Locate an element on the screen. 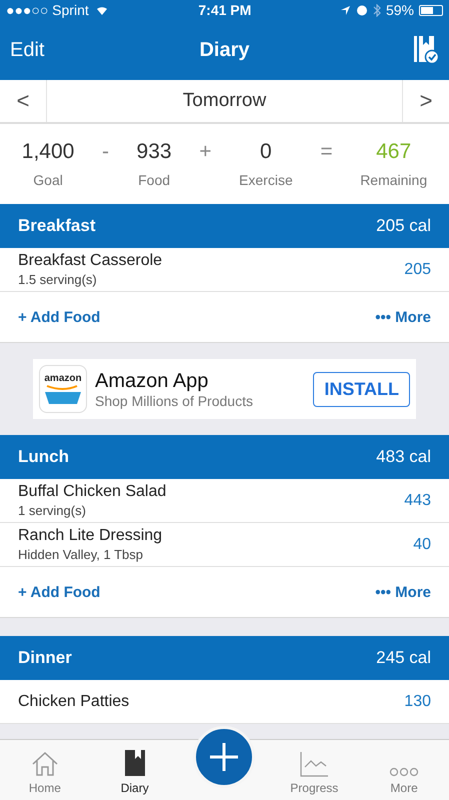 Image resolution: width=449 pixels, height=800 pixels. tab: Diary is located at coordinates (135, 770).